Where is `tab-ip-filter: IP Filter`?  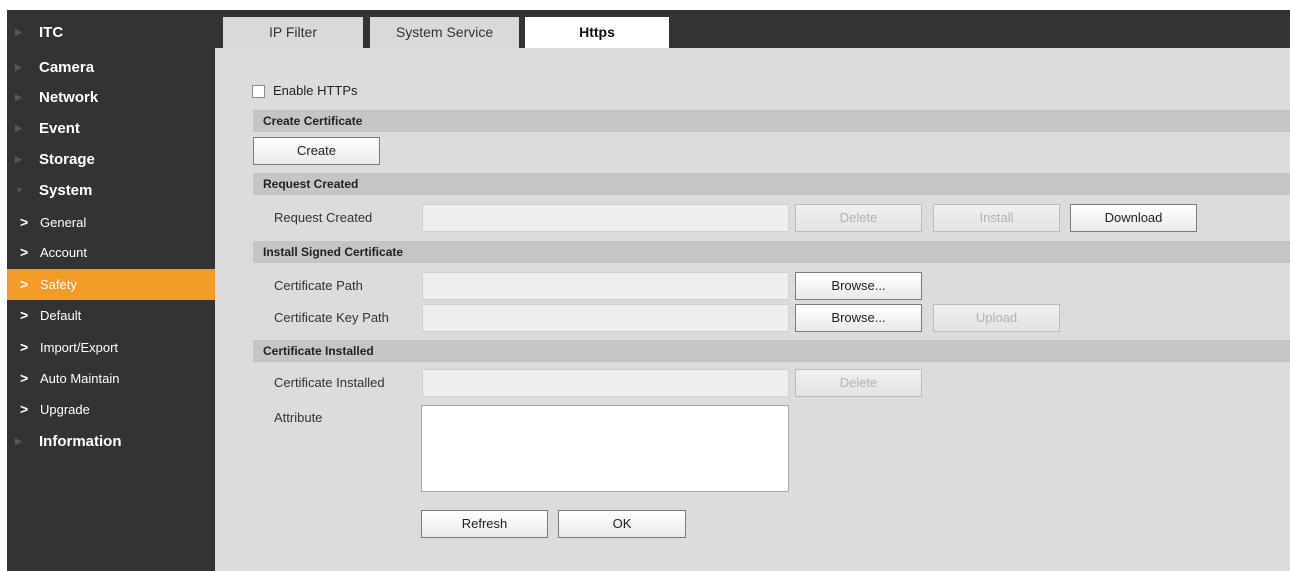 tab-ip-filter: IP Filter is located at coordinates (293, 32).